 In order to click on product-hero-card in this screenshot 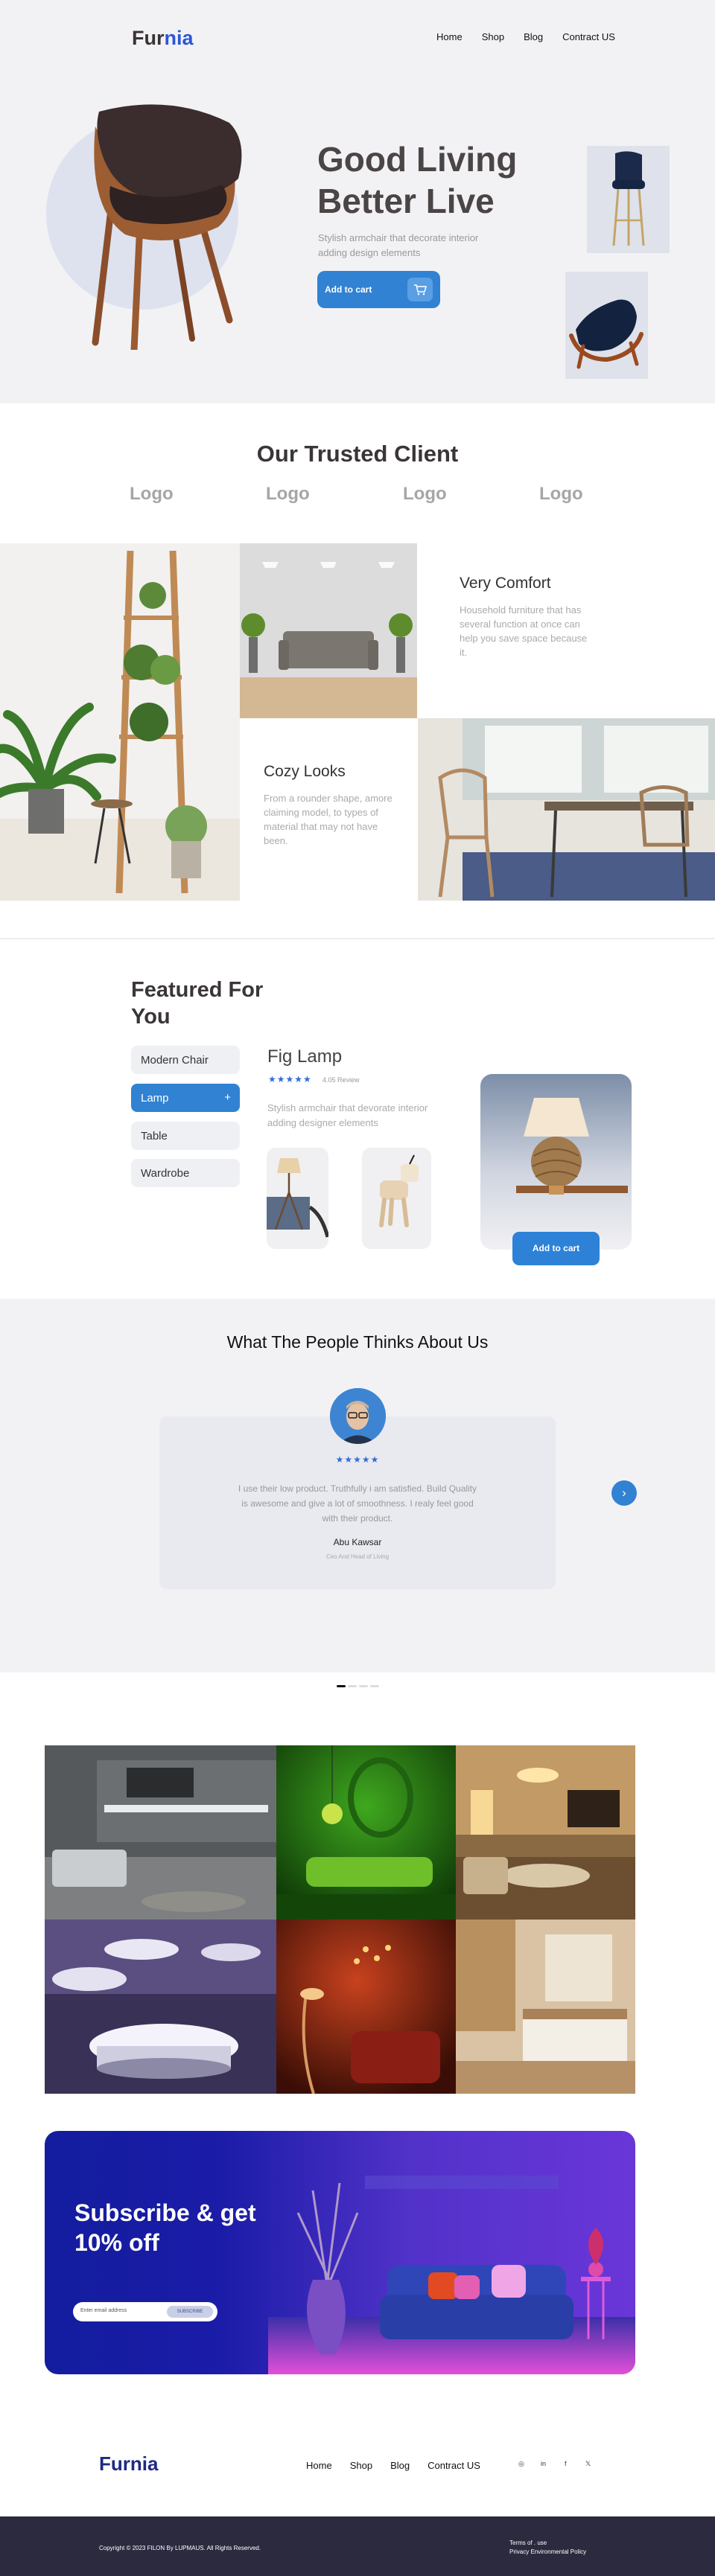, I will do `click(556, 1162)`.